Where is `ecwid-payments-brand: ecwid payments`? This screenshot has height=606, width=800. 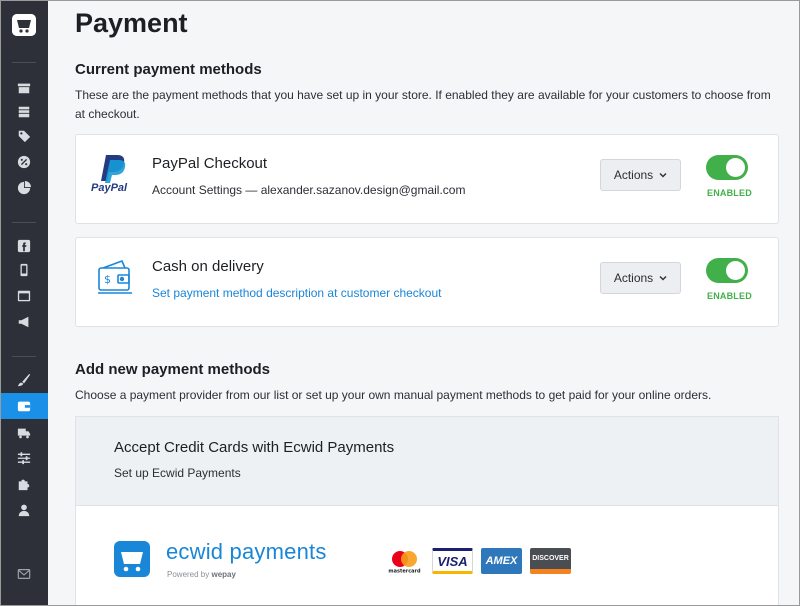 ecwid-payments-brand: ecwid payments is located at coordinates (246, 551).